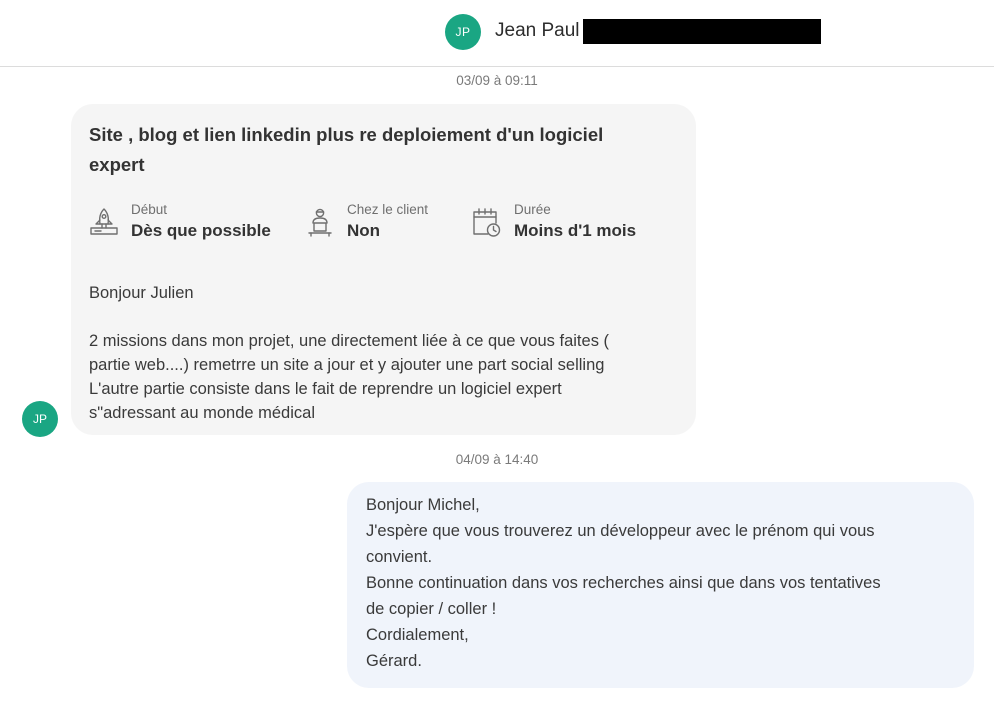 This screenshot has height=710, width=994. Describe the element at coordinates (104, 221) in the screenshot. I see `rocket-launch-icon` at that location.